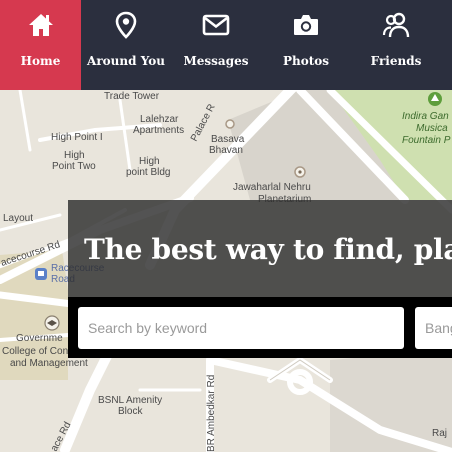 Image resolution: width=452 pixels, height=452 pixels. I want to click on map-label-bsnl: BSNL Amenity, so click(130, 400).